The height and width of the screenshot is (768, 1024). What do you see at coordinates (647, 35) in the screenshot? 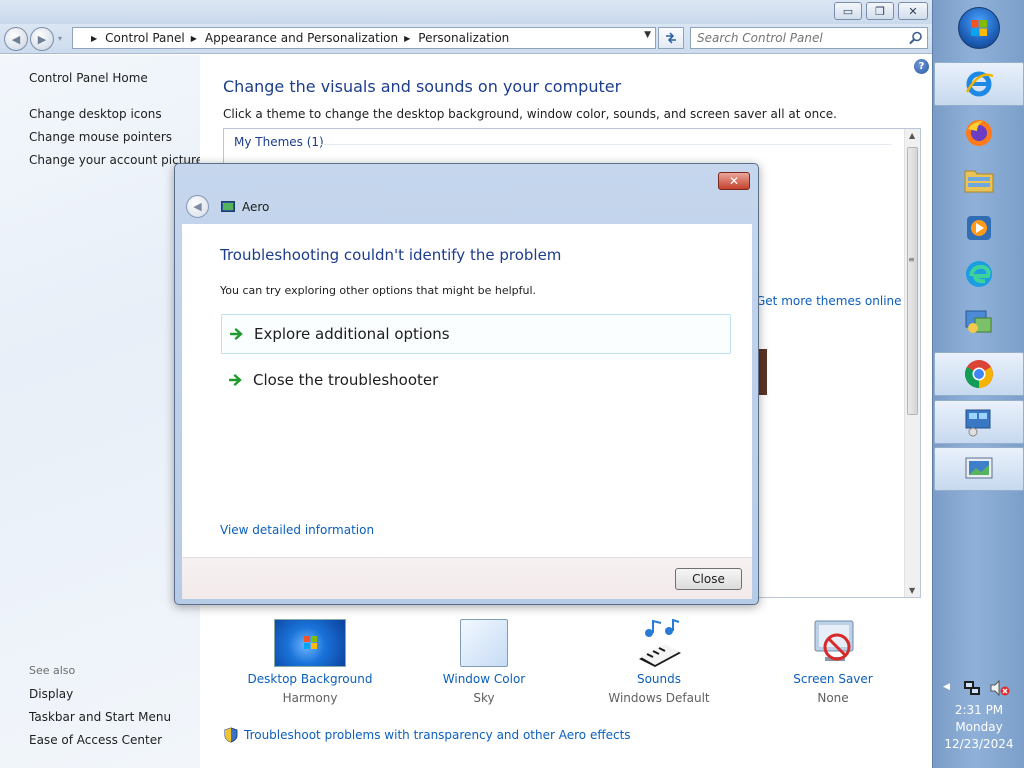
I see `address-dropdown-icon: ▼` at bounding box center [647, 35].